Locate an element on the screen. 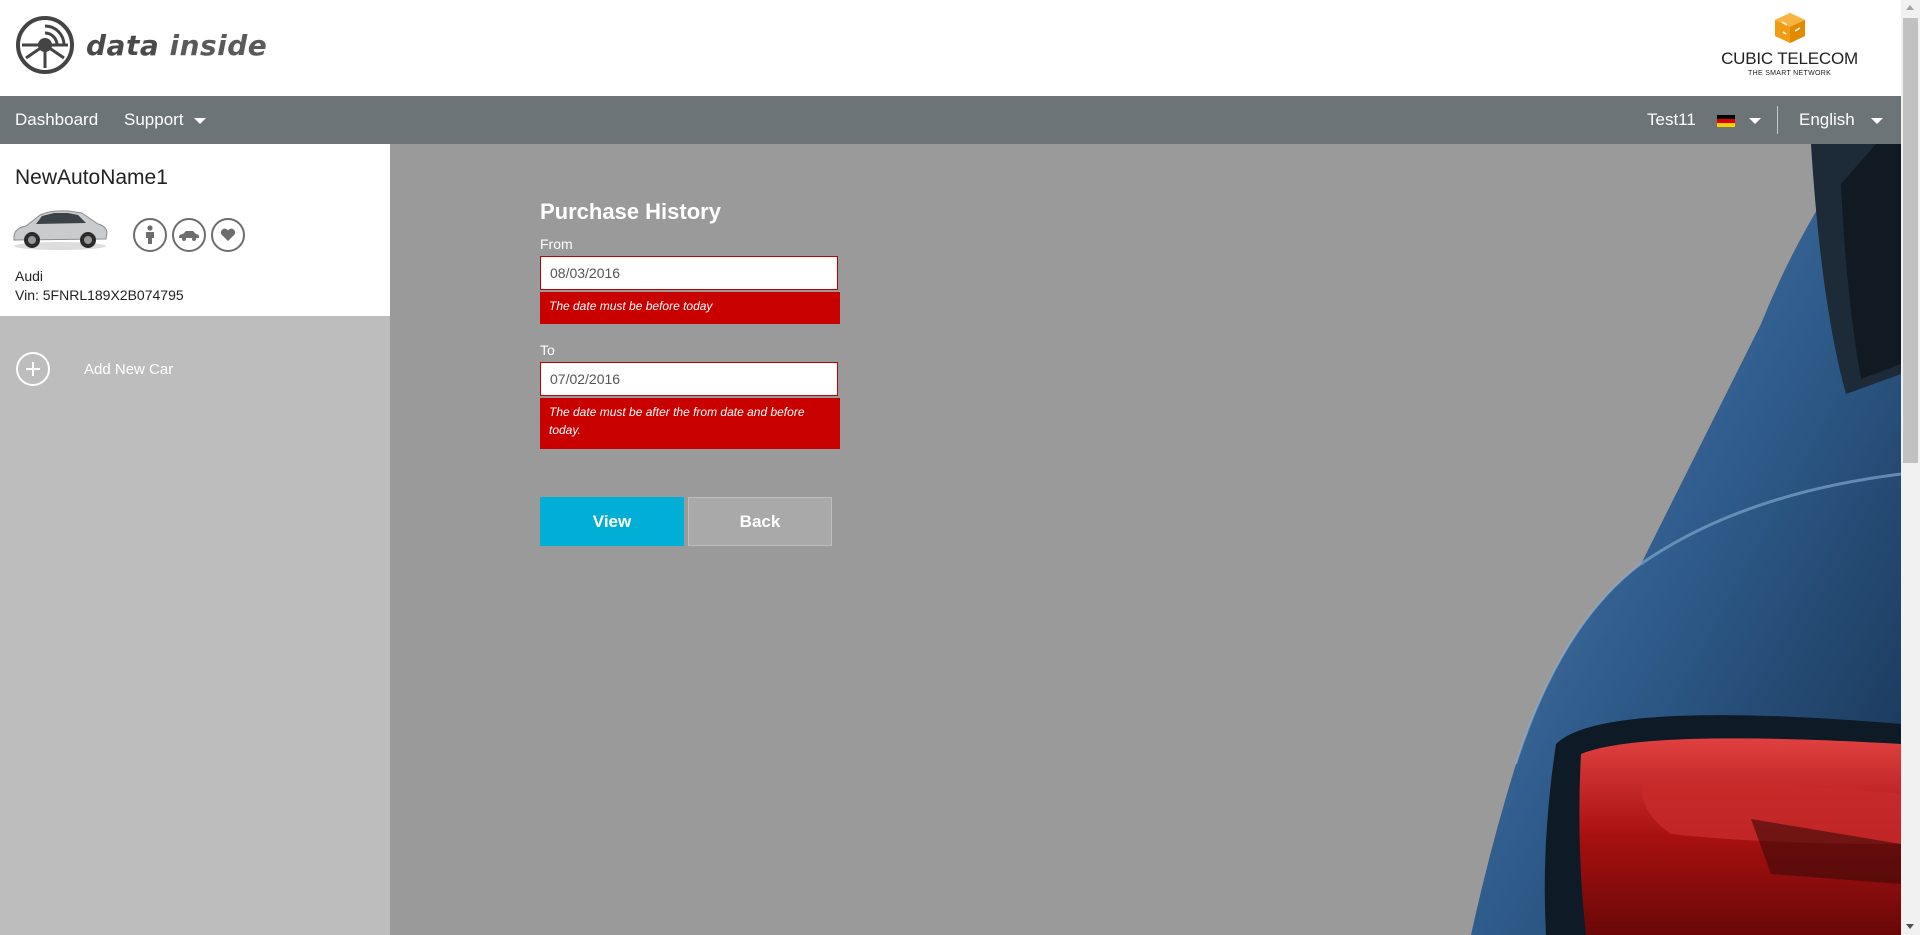  scroll-up-arrow-icon is located at coordinates (1910, 7).